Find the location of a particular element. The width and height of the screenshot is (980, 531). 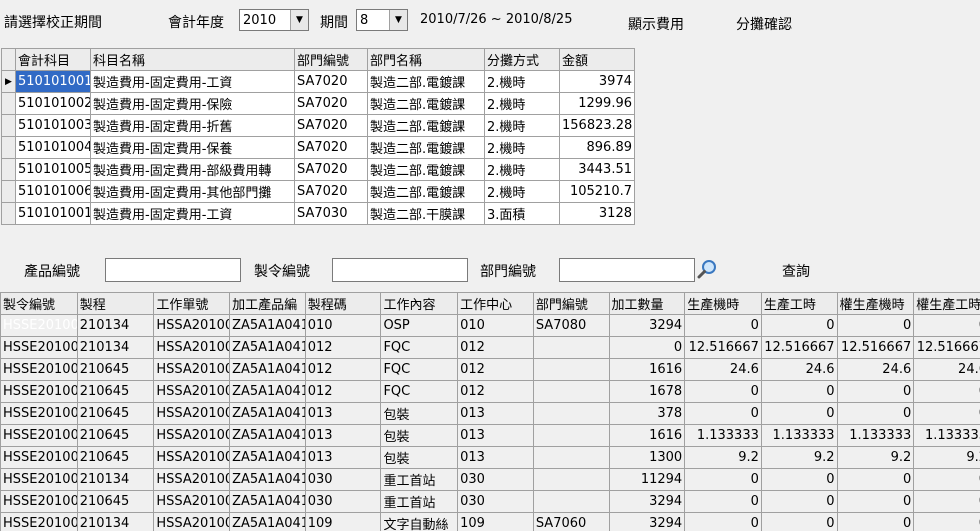

table-cell: SA7060 is located at coordinates (571, 521).